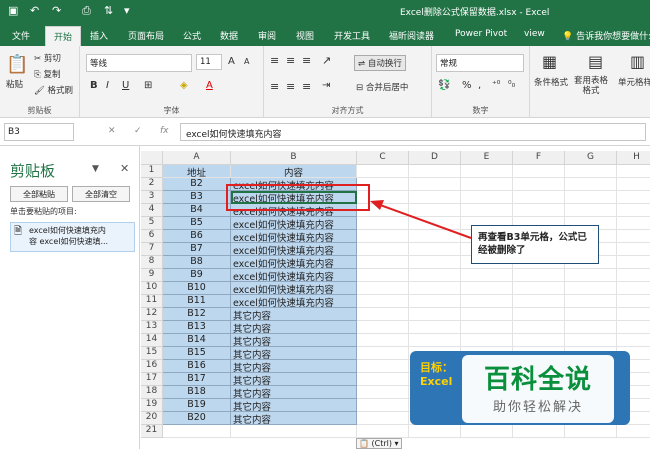 Image resolution: width=650 pixels, height=449 pixels. What do you see at coordinates (537, 407) in the screenshot?
I see `watermark-subtitle: 助你轻松解决` at bounding box center [537, 407].